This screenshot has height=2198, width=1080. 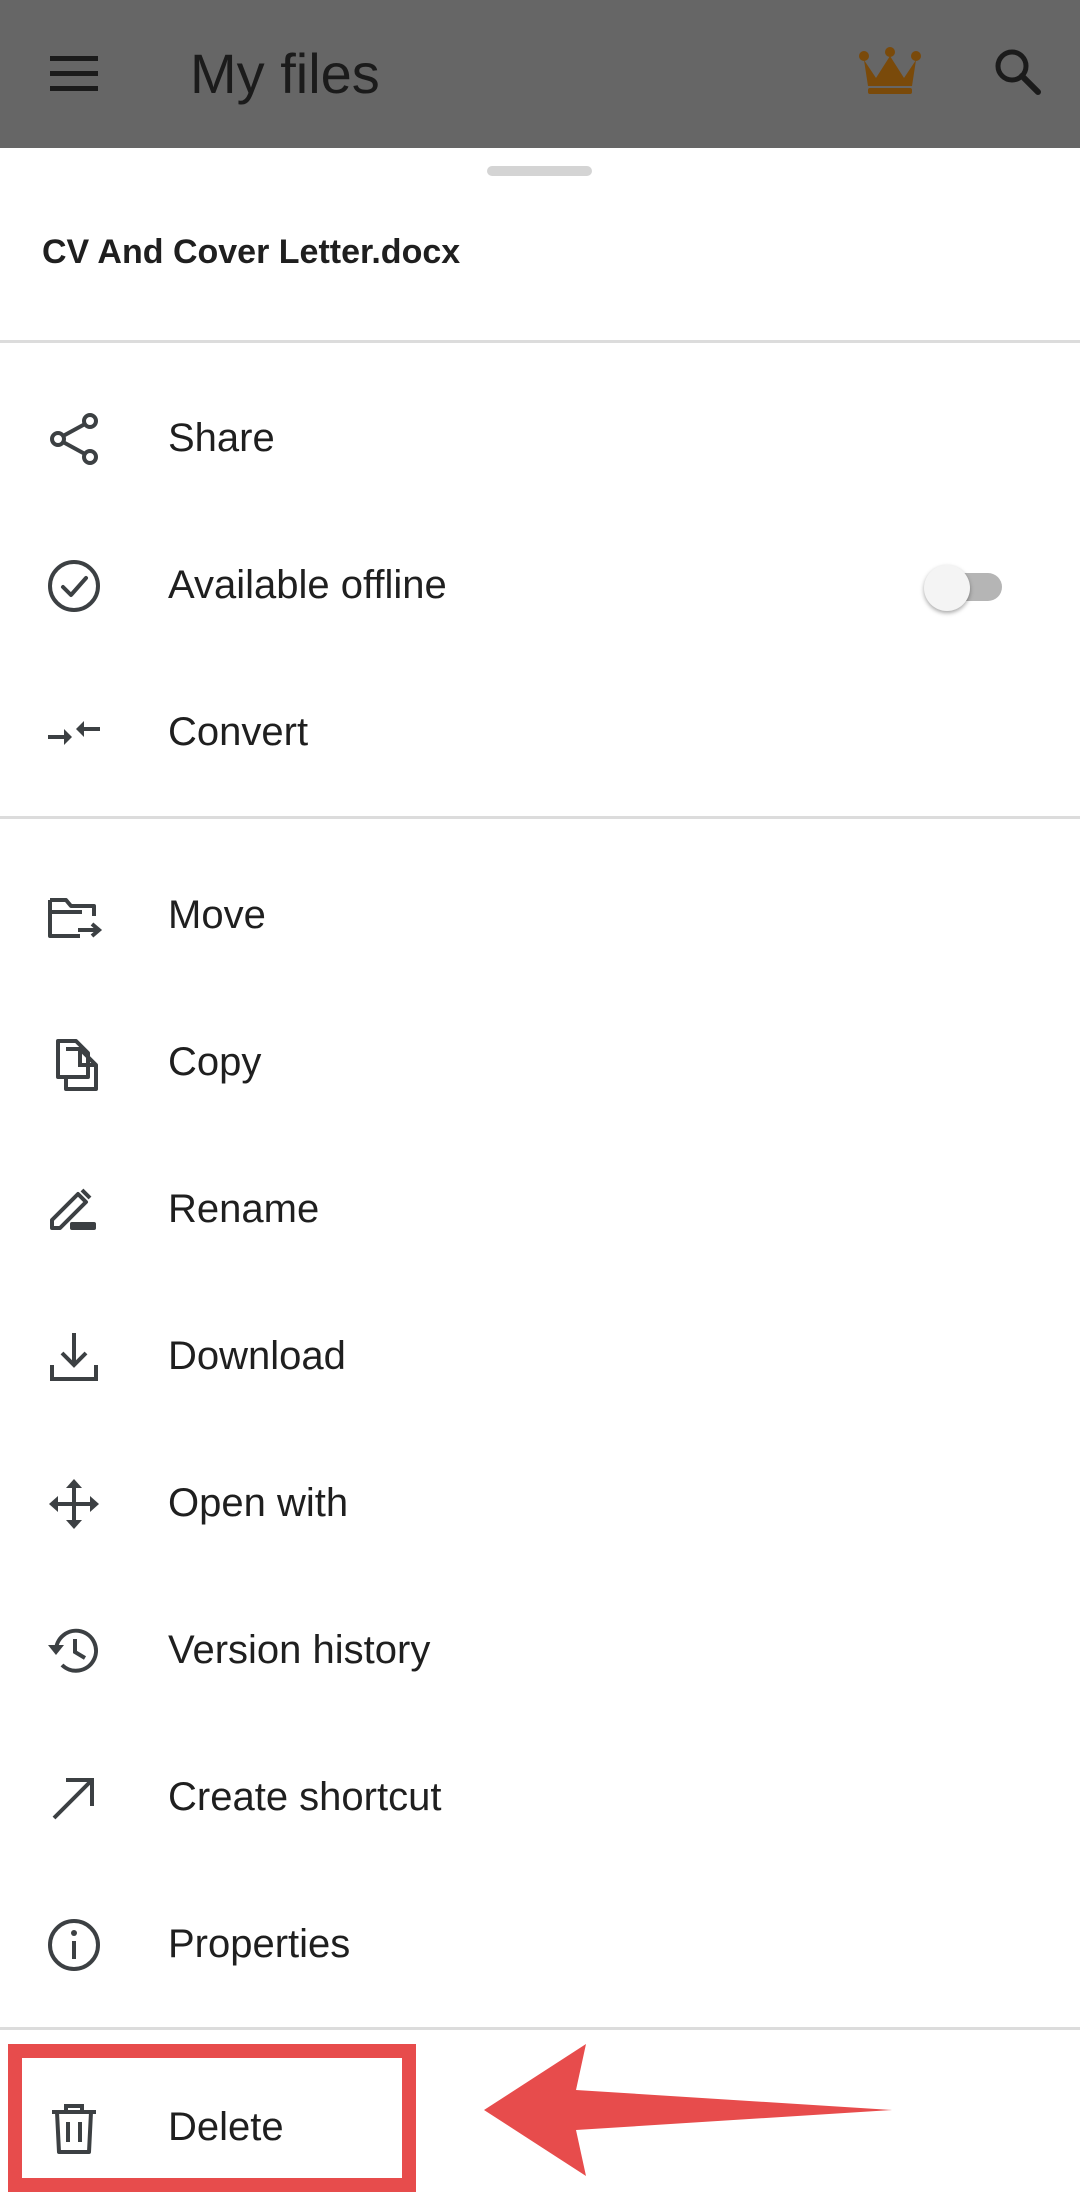 What do you see at coordinates (688, 2110) in the screenshot?
I see `annotation-arrow-icon` at bounding box center [688, 2110].